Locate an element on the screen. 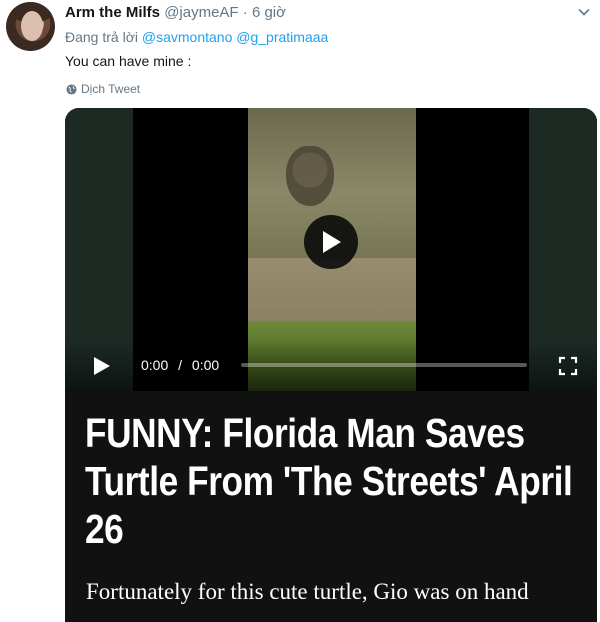 Image resolution: width=600 pixels, height=622 pixels. play-button is located at coordinates (331, 242).